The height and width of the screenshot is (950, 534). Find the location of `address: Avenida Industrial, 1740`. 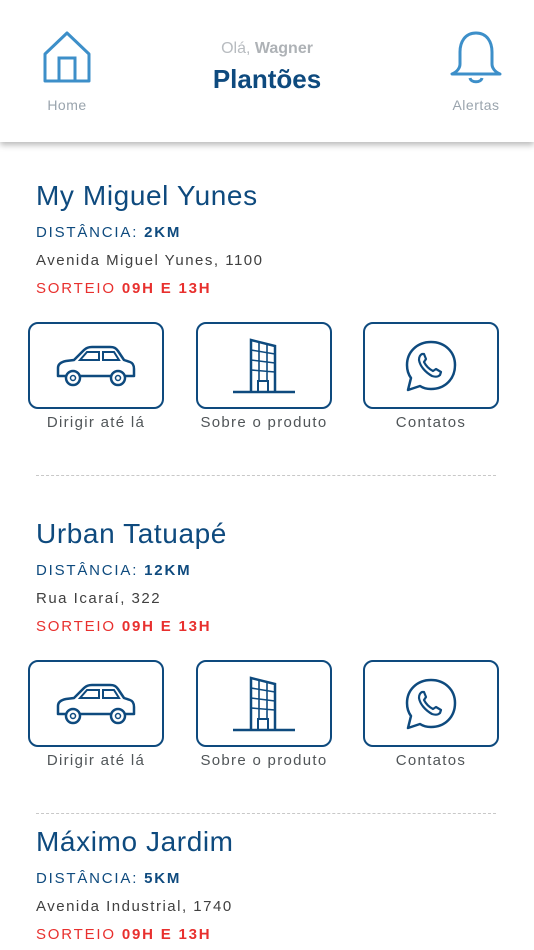

address: Avenida Industrial, 1740 is located at coordinates (134, 906).